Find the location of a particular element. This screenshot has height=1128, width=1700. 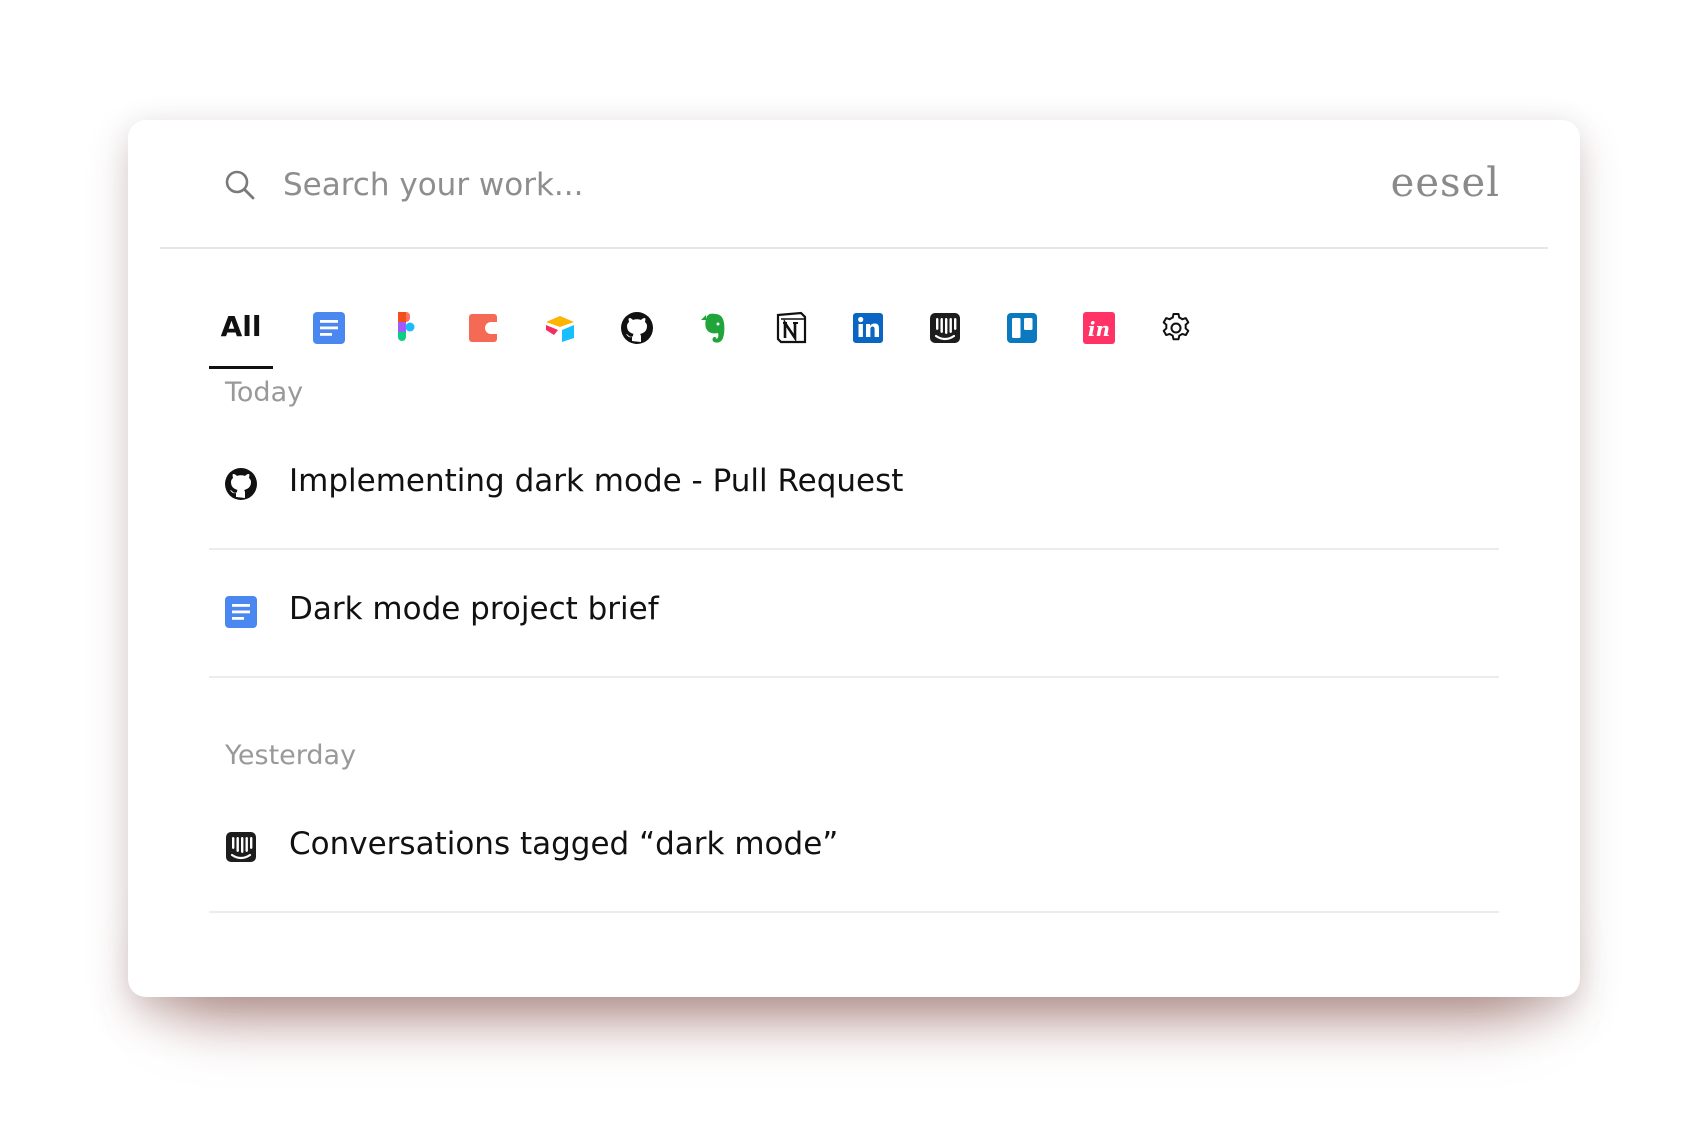

section-label-today: Today is located at coordinates (264, 392).